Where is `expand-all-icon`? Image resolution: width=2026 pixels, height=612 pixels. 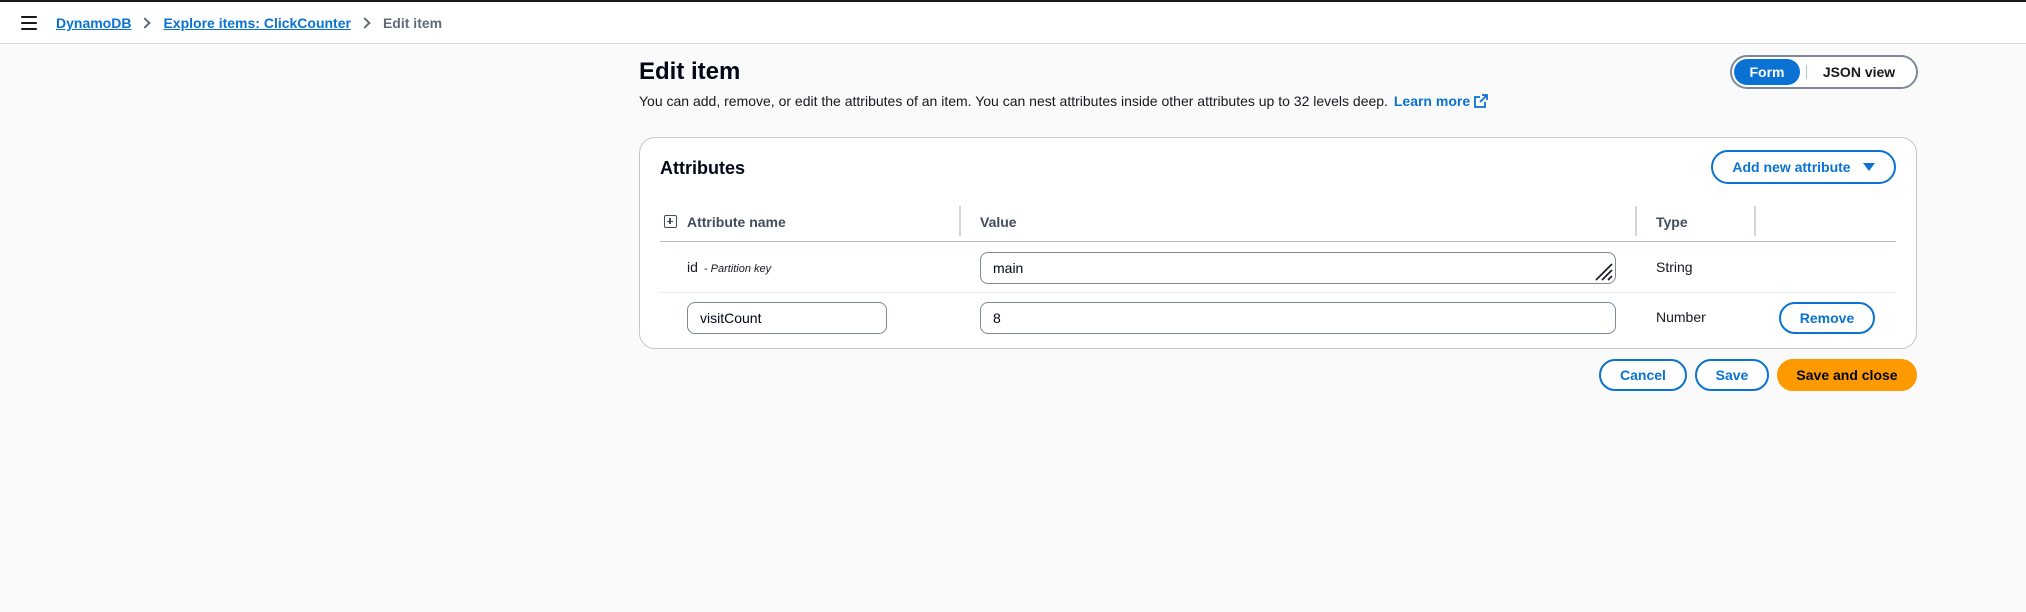
expand-all-icon is located at coordinates (670, 221).